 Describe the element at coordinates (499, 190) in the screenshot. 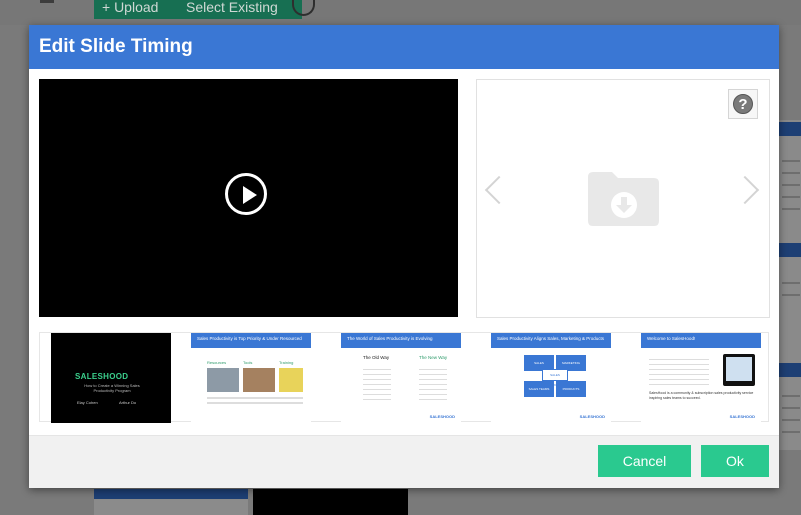

I see `previous-slide-icon` at that location.